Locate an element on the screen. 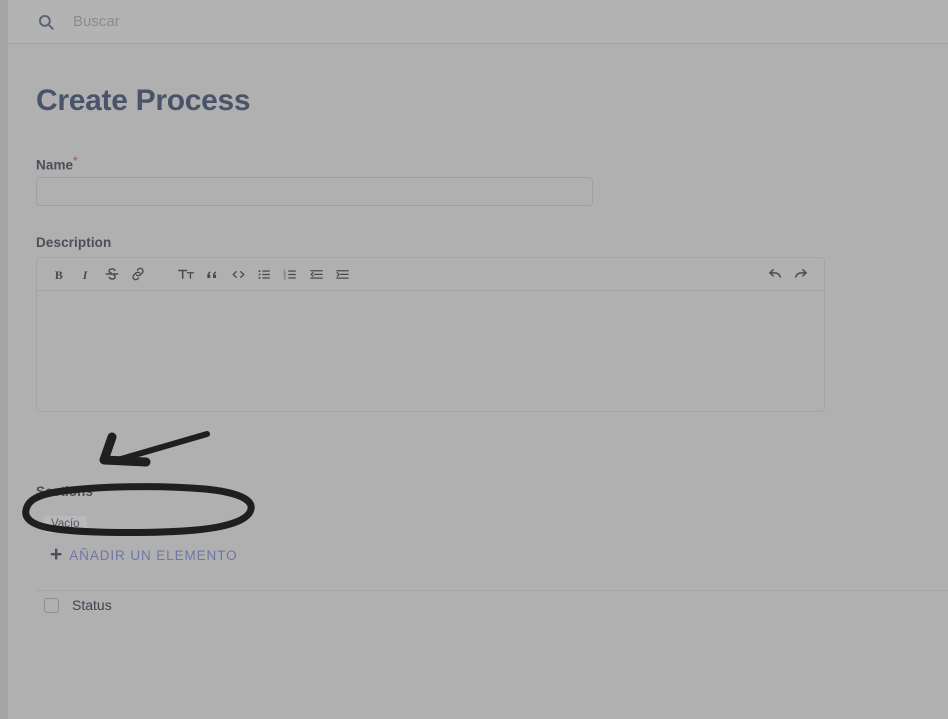 The width and height of the screenshot is (948, 719). code-icon is located at coordinates (238, 274).